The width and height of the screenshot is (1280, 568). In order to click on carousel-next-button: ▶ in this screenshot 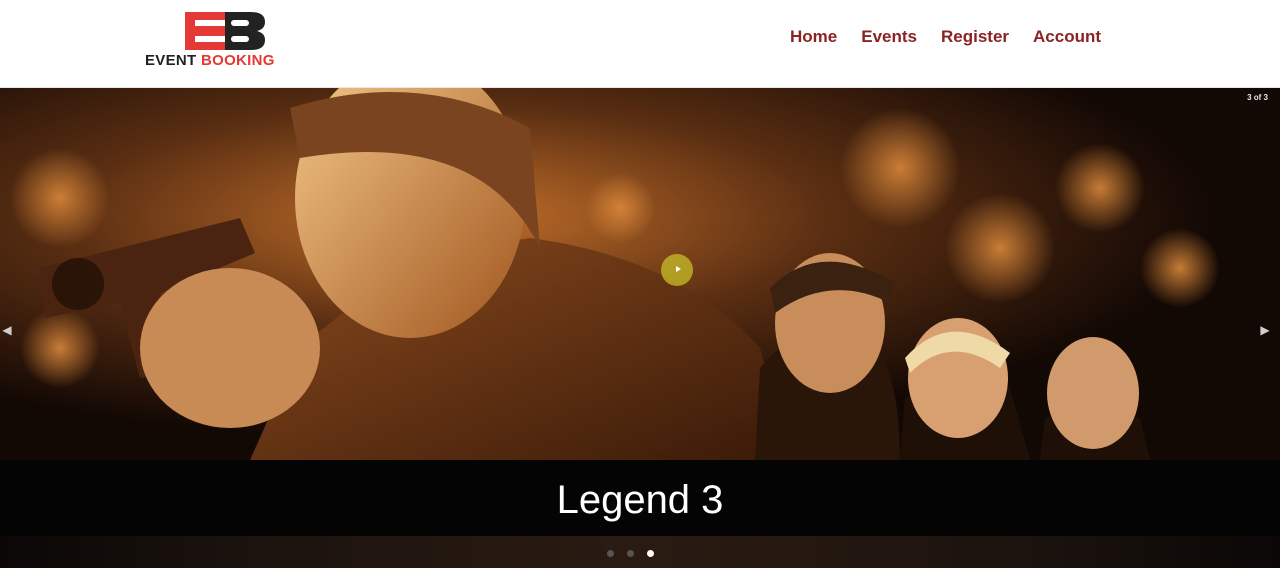, I will do `click(1265, 330)`.